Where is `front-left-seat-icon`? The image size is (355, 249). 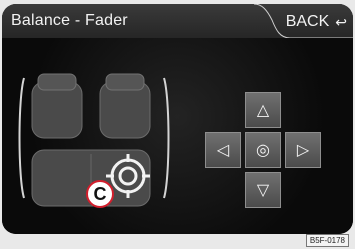 front-left-seat-icon is located at coordinates (57, 106).